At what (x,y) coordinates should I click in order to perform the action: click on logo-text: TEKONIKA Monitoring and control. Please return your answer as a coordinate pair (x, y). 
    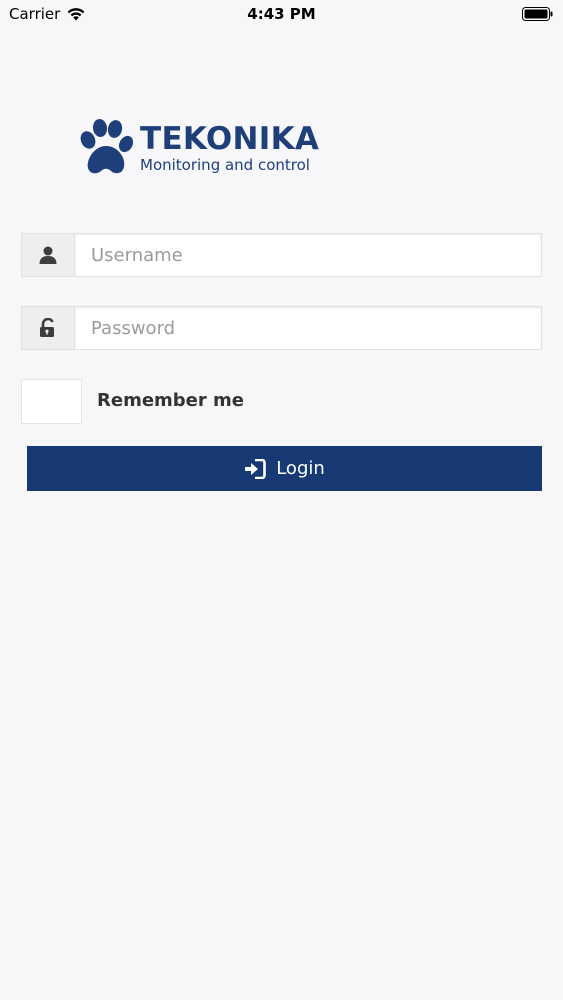
    Looking at the image, I should click on (230, 147).